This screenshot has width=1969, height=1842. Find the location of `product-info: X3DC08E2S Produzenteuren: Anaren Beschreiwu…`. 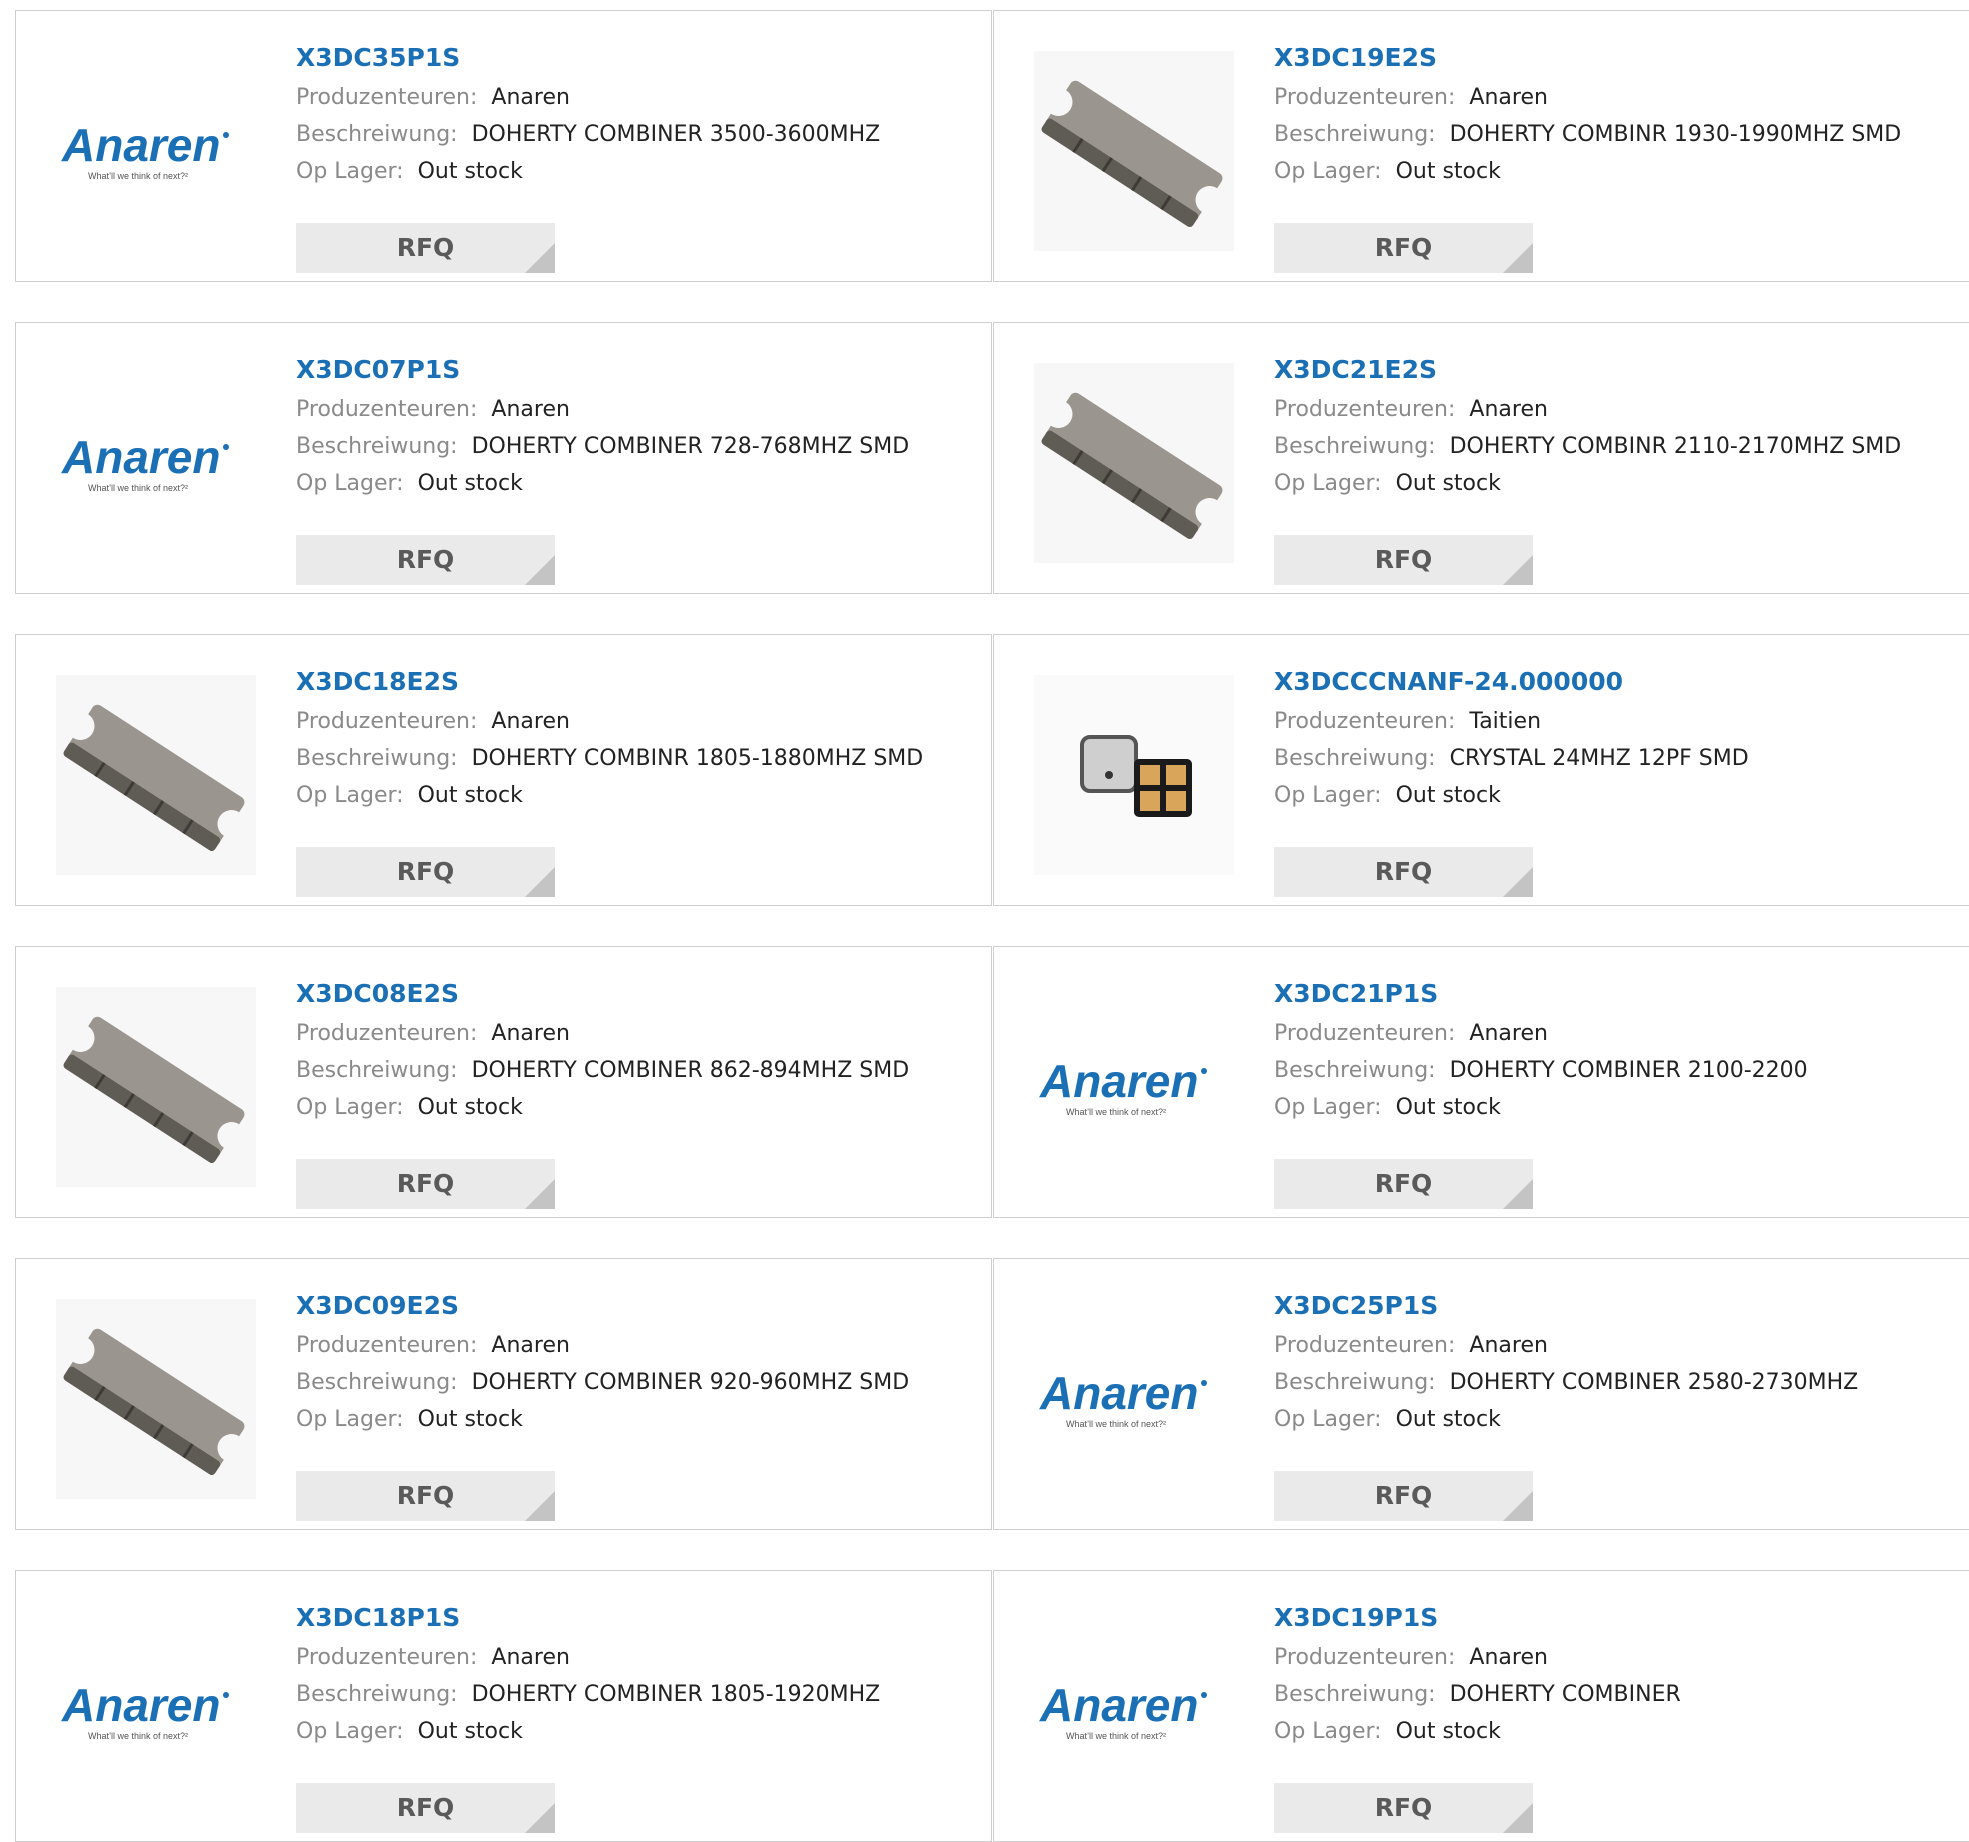

product-info: X3DC08E2S Produzenteuren: Anaren Beschreiwu… is located at coordinates (638, 1093).